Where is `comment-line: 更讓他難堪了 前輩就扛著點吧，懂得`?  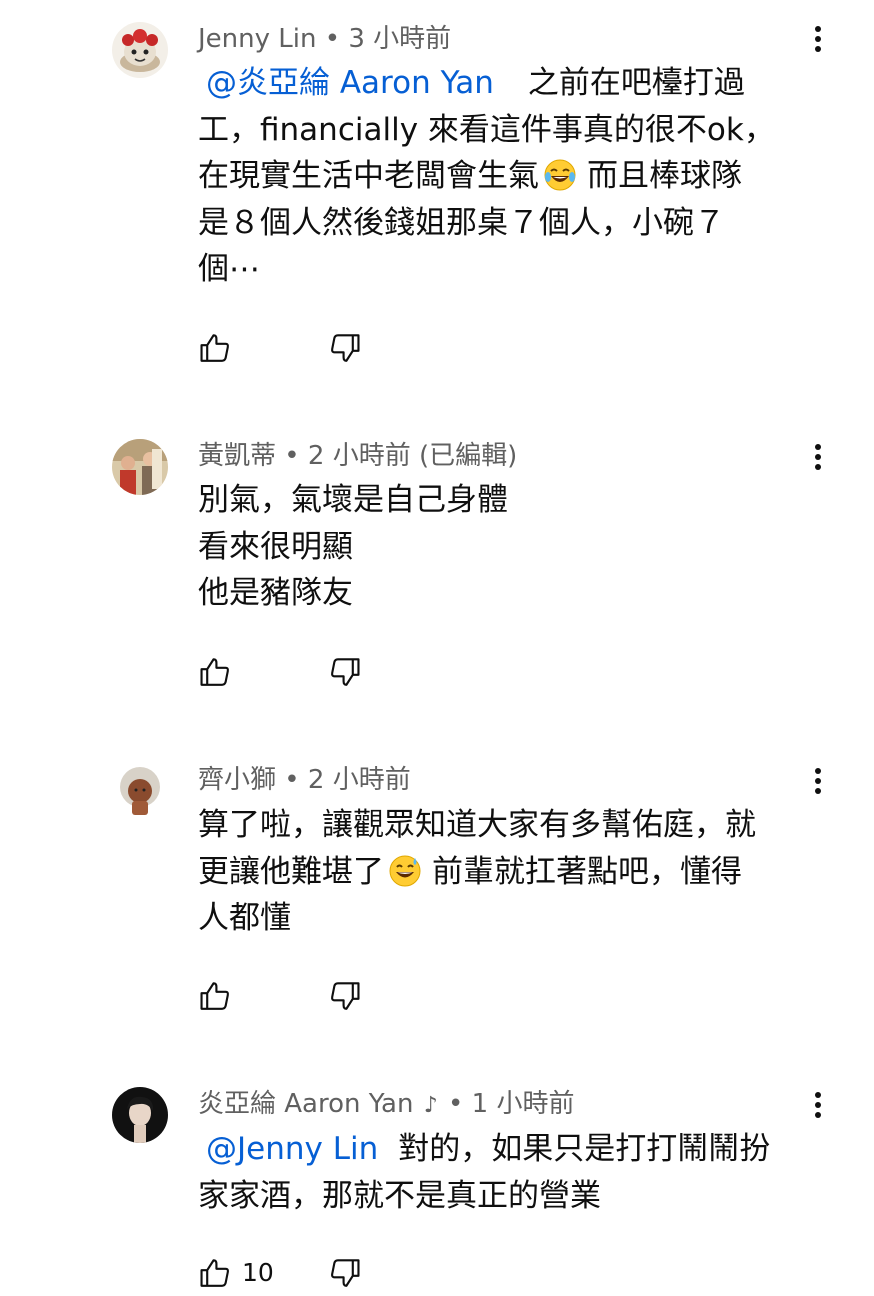
comment-line: 更讓他難堪了 前輩就扛著點吧，懂得 is located at coordinates (470, 871).